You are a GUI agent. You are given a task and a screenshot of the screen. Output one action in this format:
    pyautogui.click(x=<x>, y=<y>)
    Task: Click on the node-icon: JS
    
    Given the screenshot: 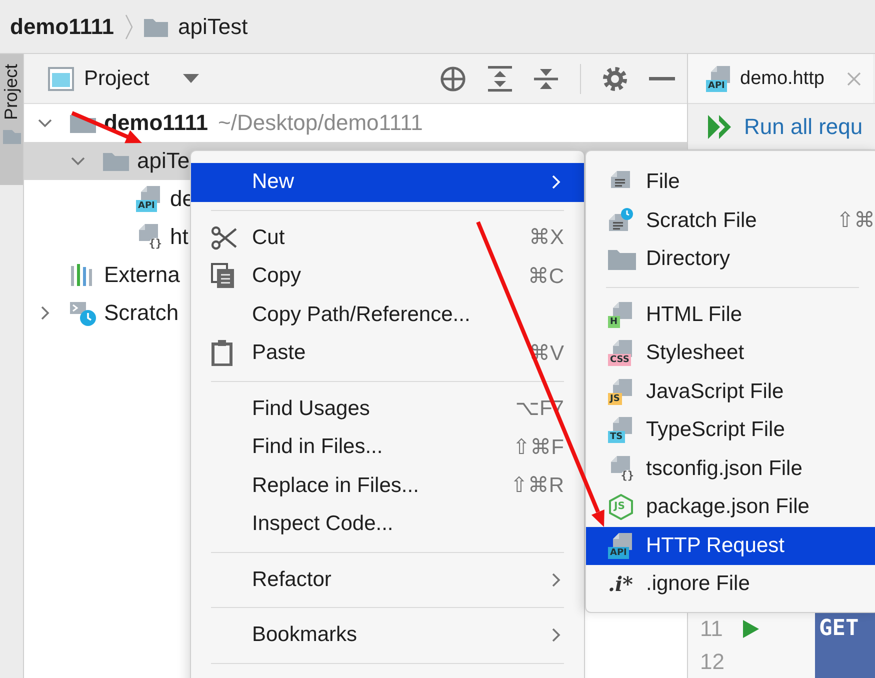 What is the action you would take?
    pyautogui.click(x=621, y=507)
    